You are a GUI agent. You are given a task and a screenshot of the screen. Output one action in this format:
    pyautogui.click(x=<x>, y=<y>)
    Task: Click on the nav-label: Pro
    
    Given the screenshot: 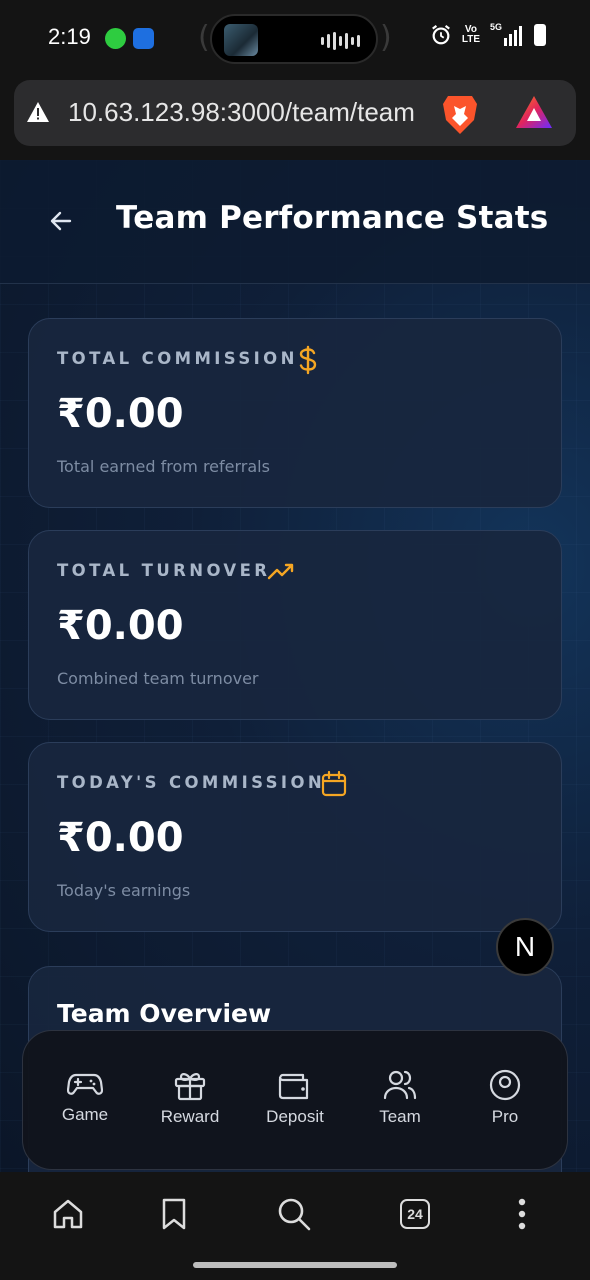 What is the action you would take?
    pyautogui.click(x=505, y=1116)
    